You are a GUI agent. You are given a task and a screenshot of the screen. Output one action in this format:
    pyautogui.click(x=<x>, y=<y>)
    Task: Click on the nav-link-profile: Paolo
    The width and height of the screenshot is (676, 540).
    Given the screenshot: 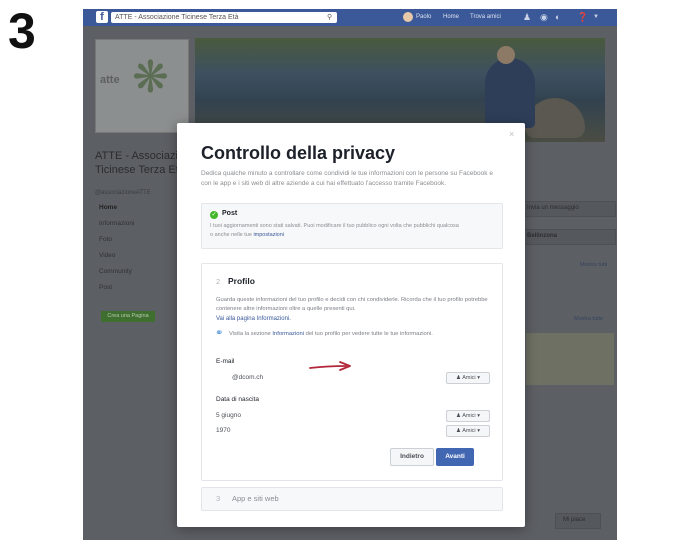 What is the action you would take?
    pyautogui.click(x=423, y=17)
    